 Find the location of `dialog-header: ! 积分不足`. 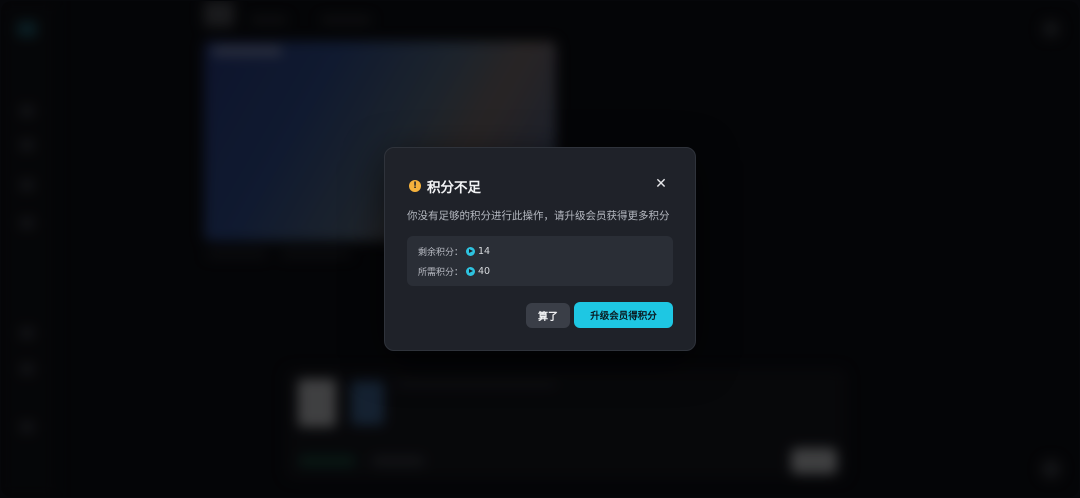

dialog-header: ! 积分不足 is located at coordinates (445, 186).